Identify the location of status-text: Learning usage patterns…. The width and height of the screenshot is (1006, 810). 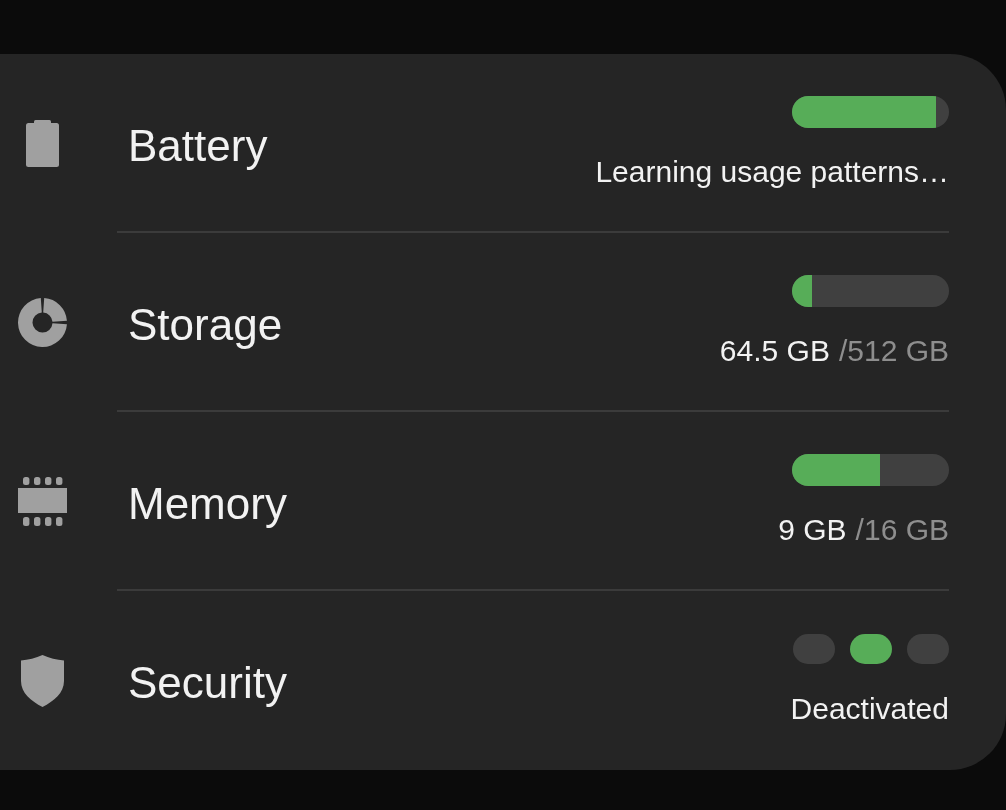
(772, 171).